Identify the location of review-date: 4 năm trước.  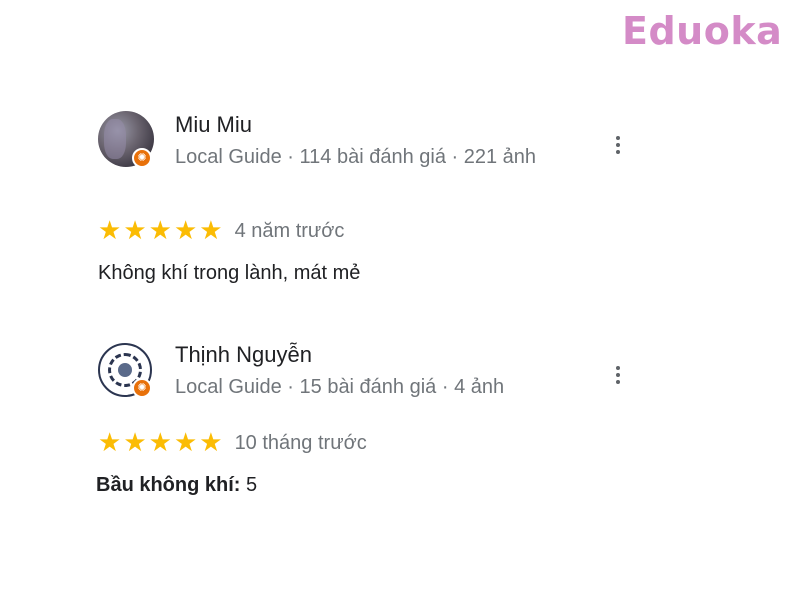
(289, 230).